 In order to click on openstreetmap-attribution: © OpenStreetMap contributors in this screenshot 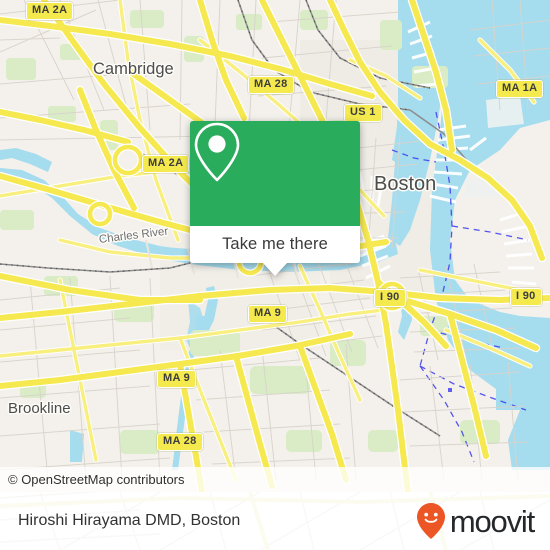, I will do `click(92, 479)`.